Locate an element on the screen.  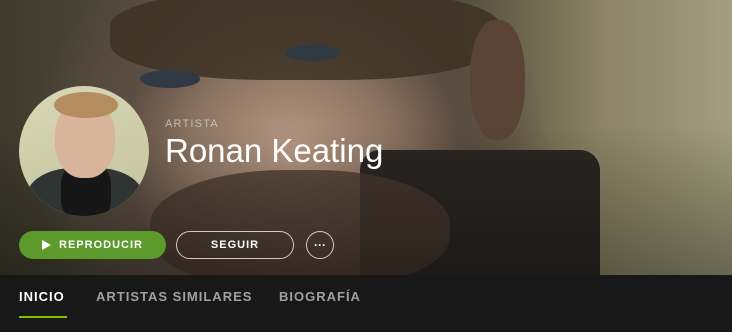
header-background-image-neck is located at coordinates (480, 212).